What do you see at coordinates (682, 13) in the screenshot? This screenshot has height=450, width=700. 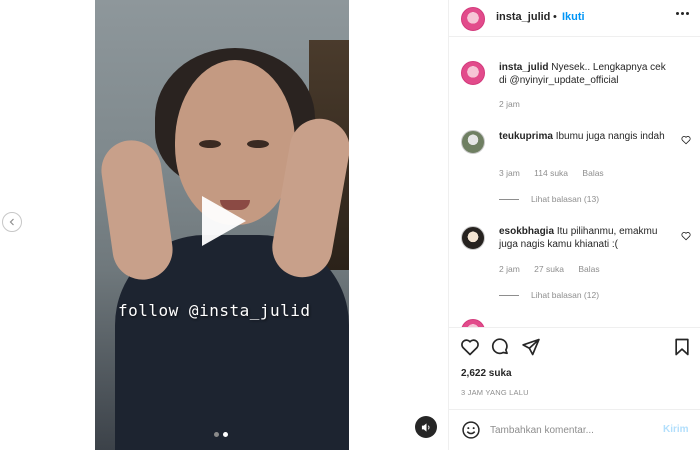 I see `more-icon` at bounding box center [682, 13].